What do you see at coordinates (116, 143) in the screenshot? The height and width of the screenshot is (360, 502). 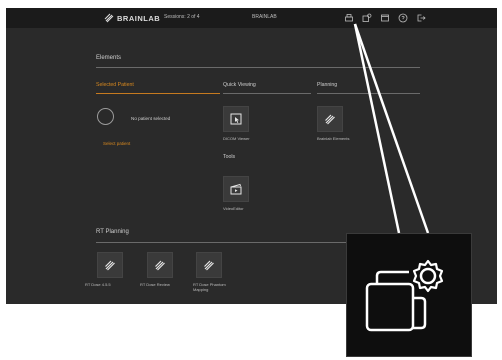 I see `select-patient-link: Select patient` at bounding box center [116, 143].